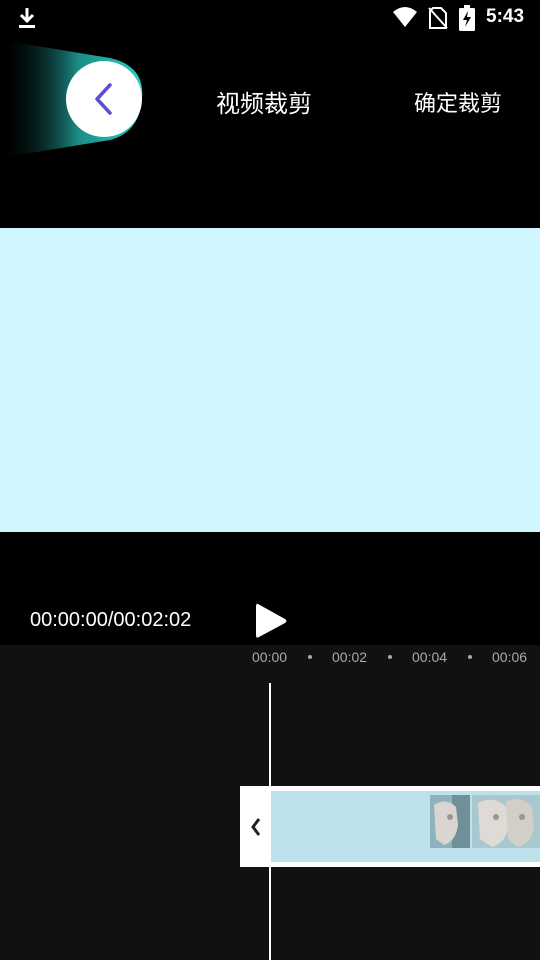  I want to click on wifi-icon, so click(405, 17).